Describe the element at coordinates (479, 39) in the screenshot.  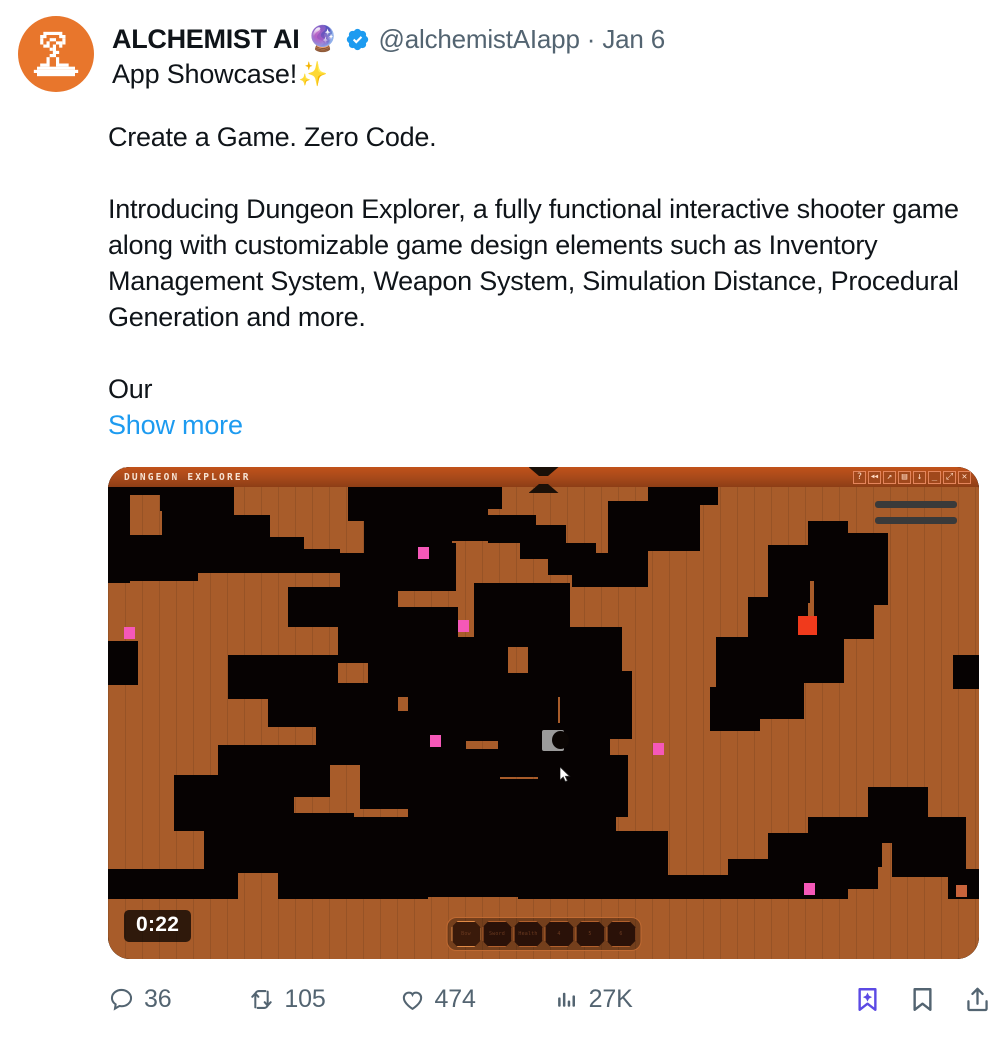
I see `handle: @alchemistAIapp` at that location.